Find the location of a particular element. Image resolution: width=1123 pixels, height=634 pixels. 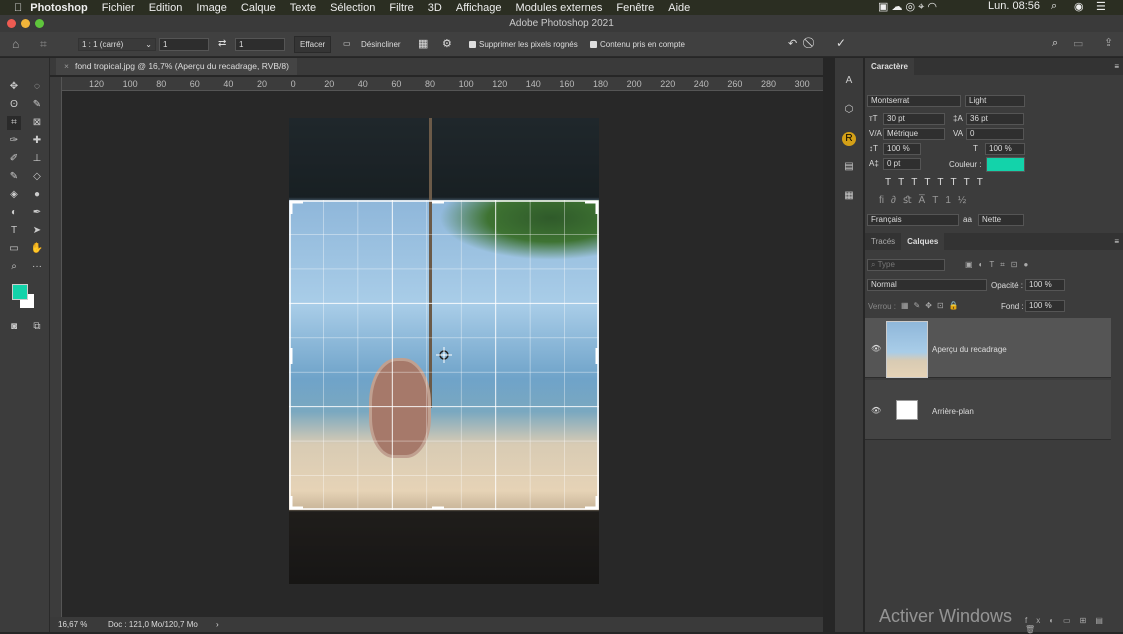

quick-select-icon: ✎ is located at coordinates (37, 105).